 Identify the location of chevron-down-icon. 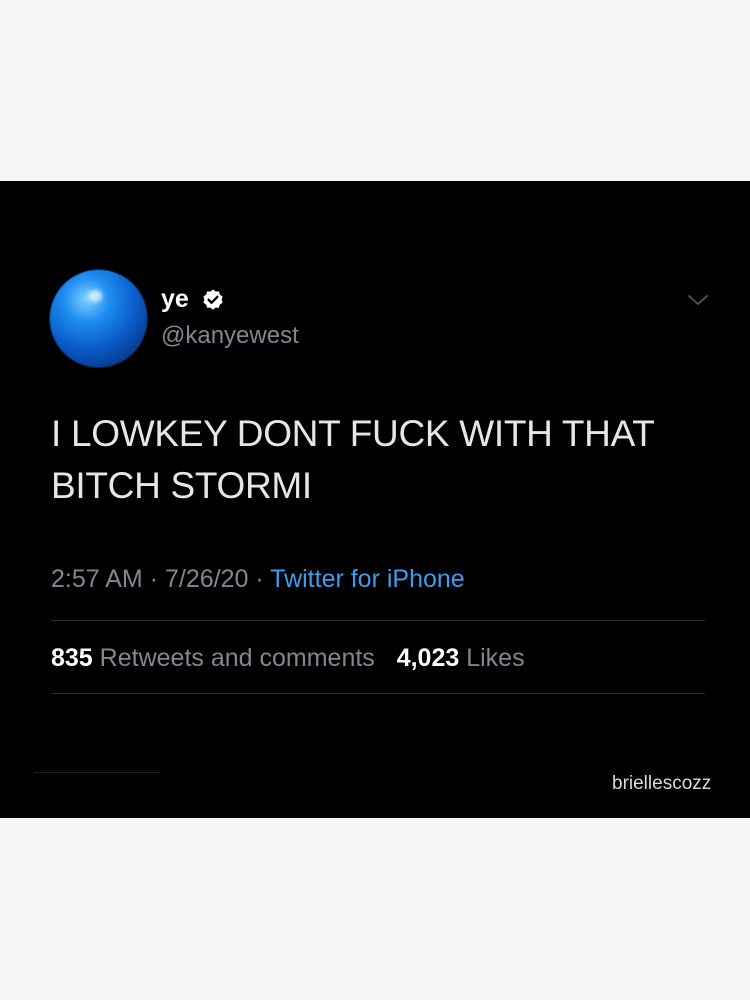
(698, 300).